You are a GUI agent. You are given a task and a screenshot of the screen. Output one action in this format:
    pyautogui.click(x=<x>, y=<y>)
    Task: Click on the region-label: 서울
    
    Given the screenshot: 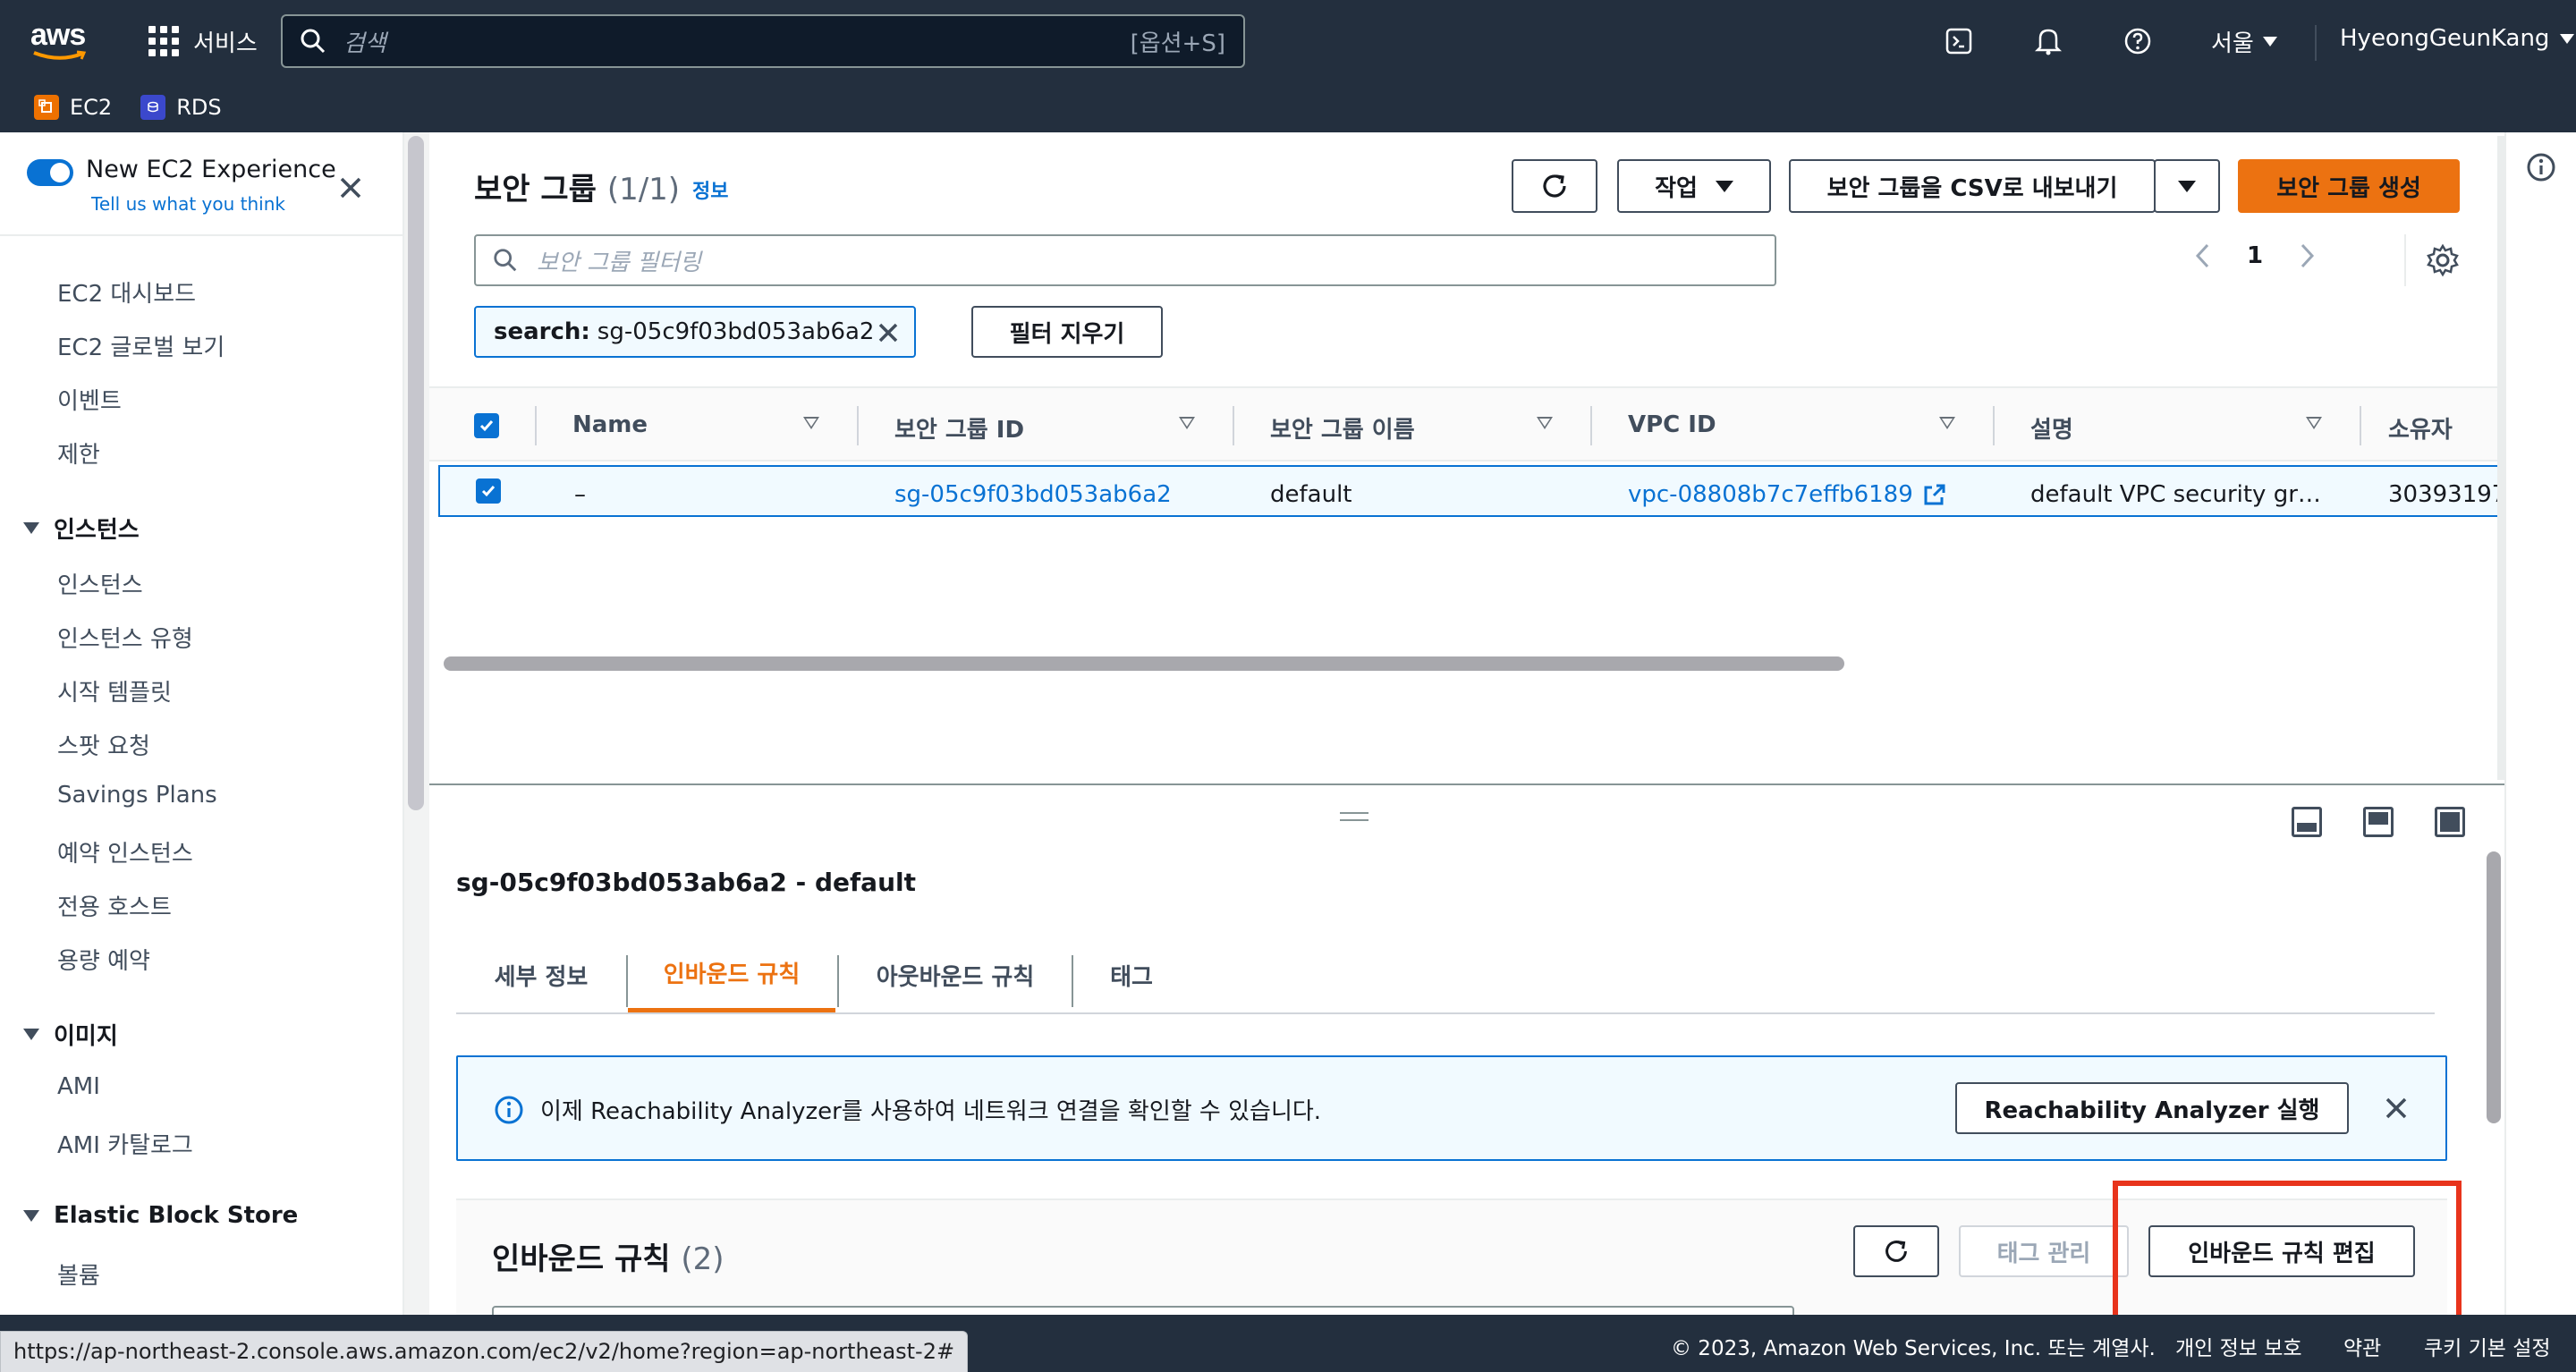 What is the action you would take?
    pyautogui.click(x=2232, y=43)
    